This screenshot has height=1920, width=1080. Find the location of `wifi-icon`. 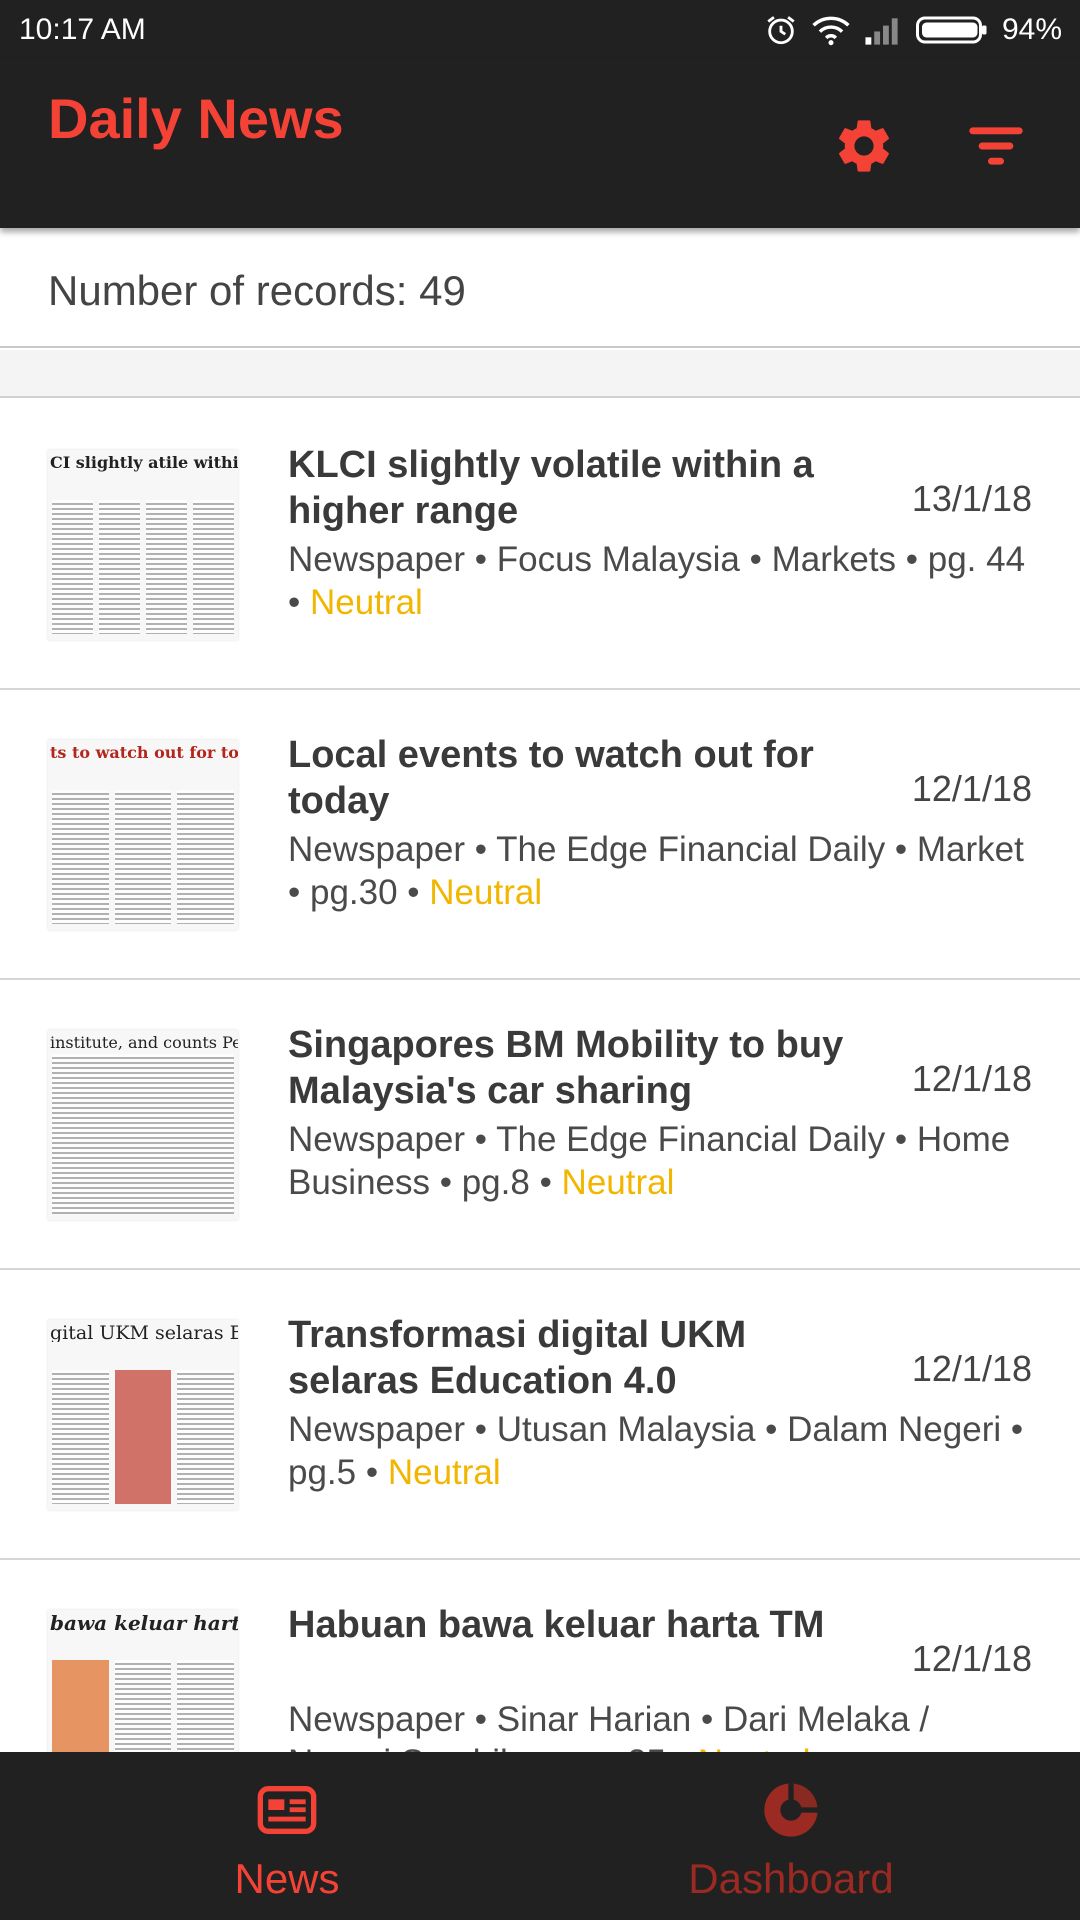

wifi-icon is located at coordinates (831, 30).